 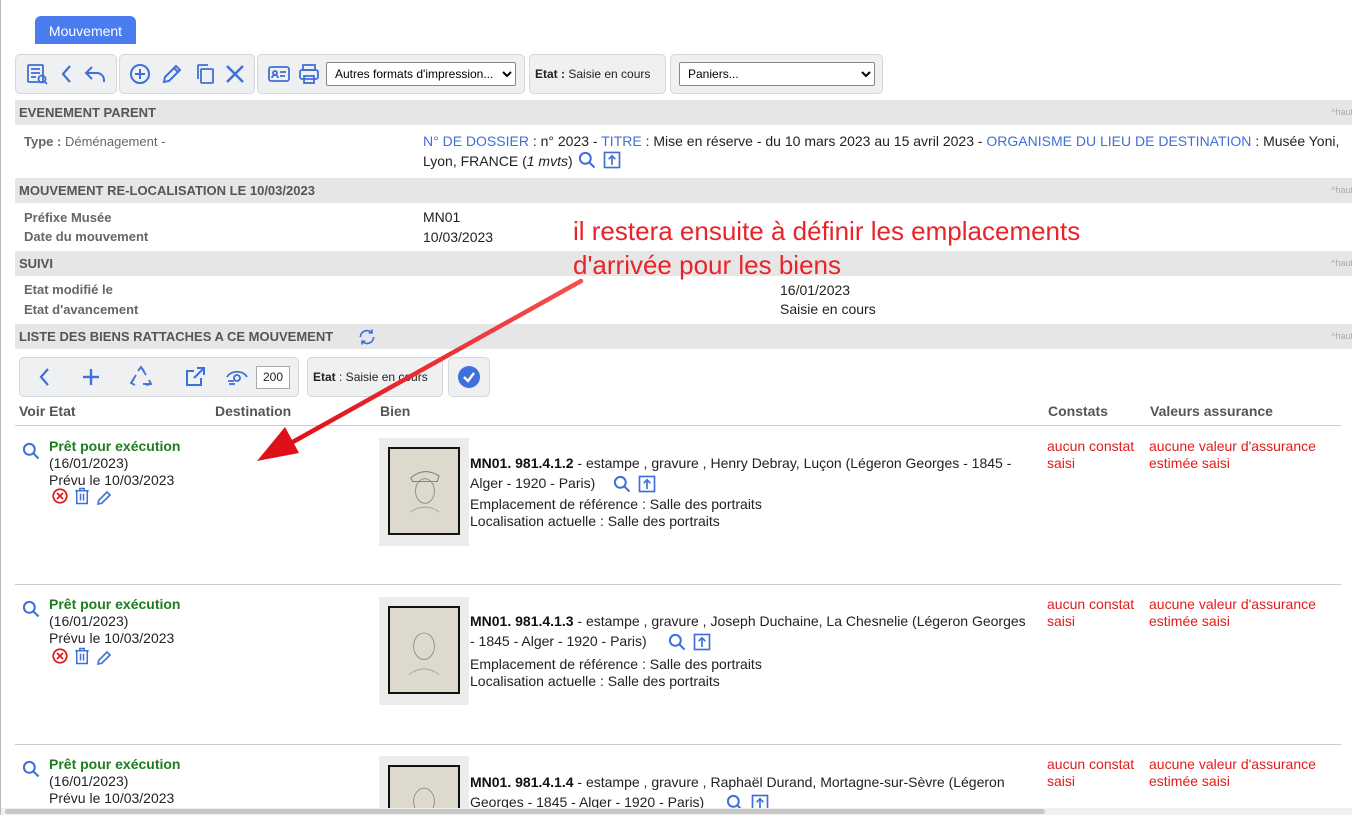 I want to click on etat-avancement-value: Saisie en cours, so click(x=828, y=309).